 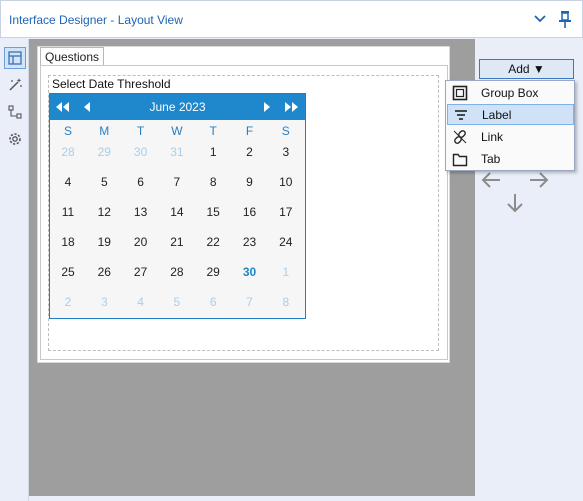 What do you see at coordinates (72, 56) in the screenshot?
I see `tab-questions: Questions` at bounding box center [72, 56].